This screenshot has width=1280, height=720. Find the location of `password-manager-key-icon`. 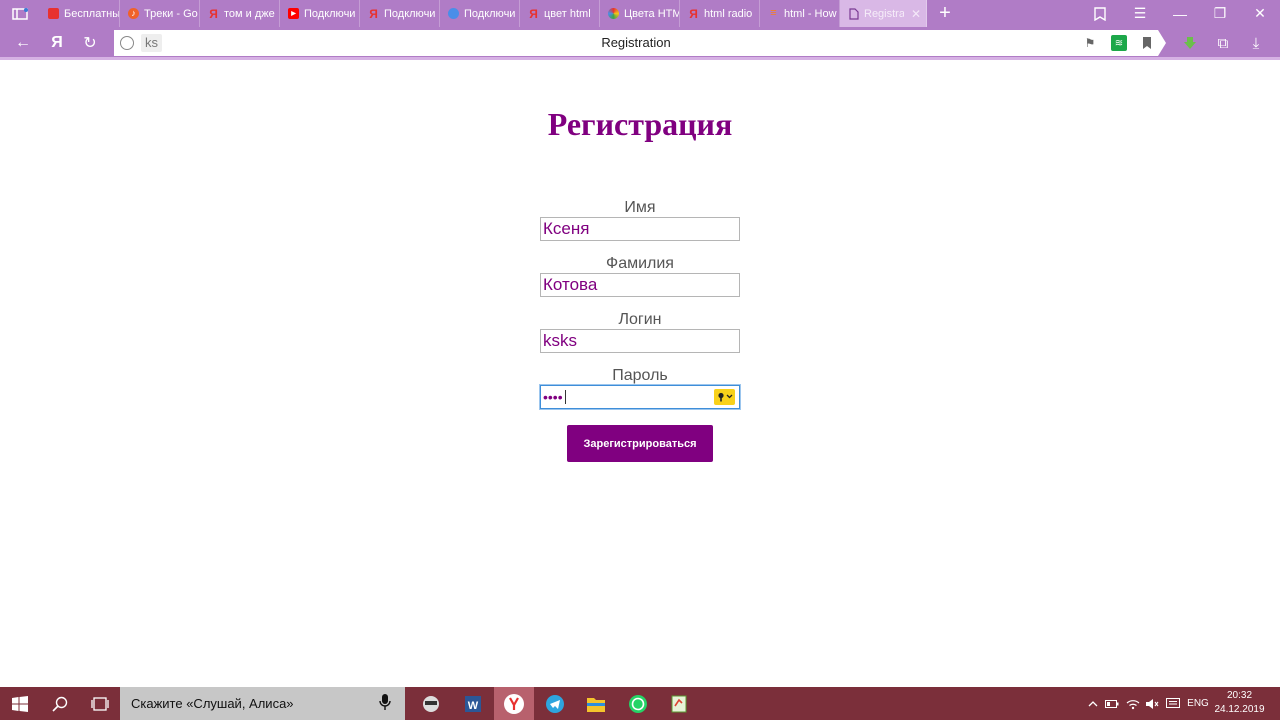

password-manager-key-icon is located at coordinates (724, 397).